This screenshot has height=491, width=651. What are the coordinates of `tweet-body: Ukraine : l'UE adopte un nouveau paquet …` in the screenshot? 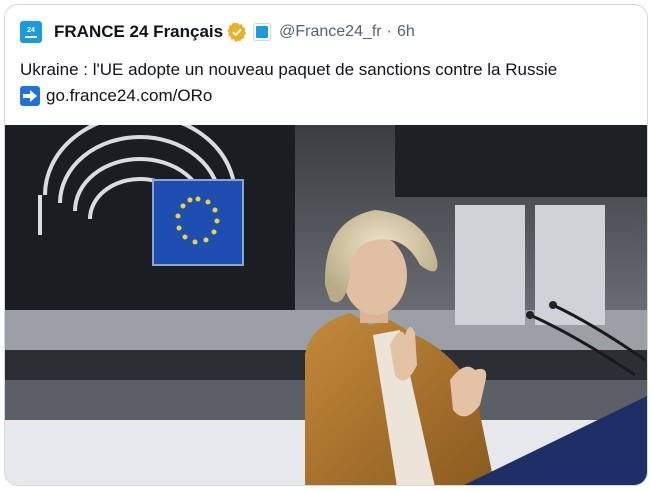 It's located at (289, 69).